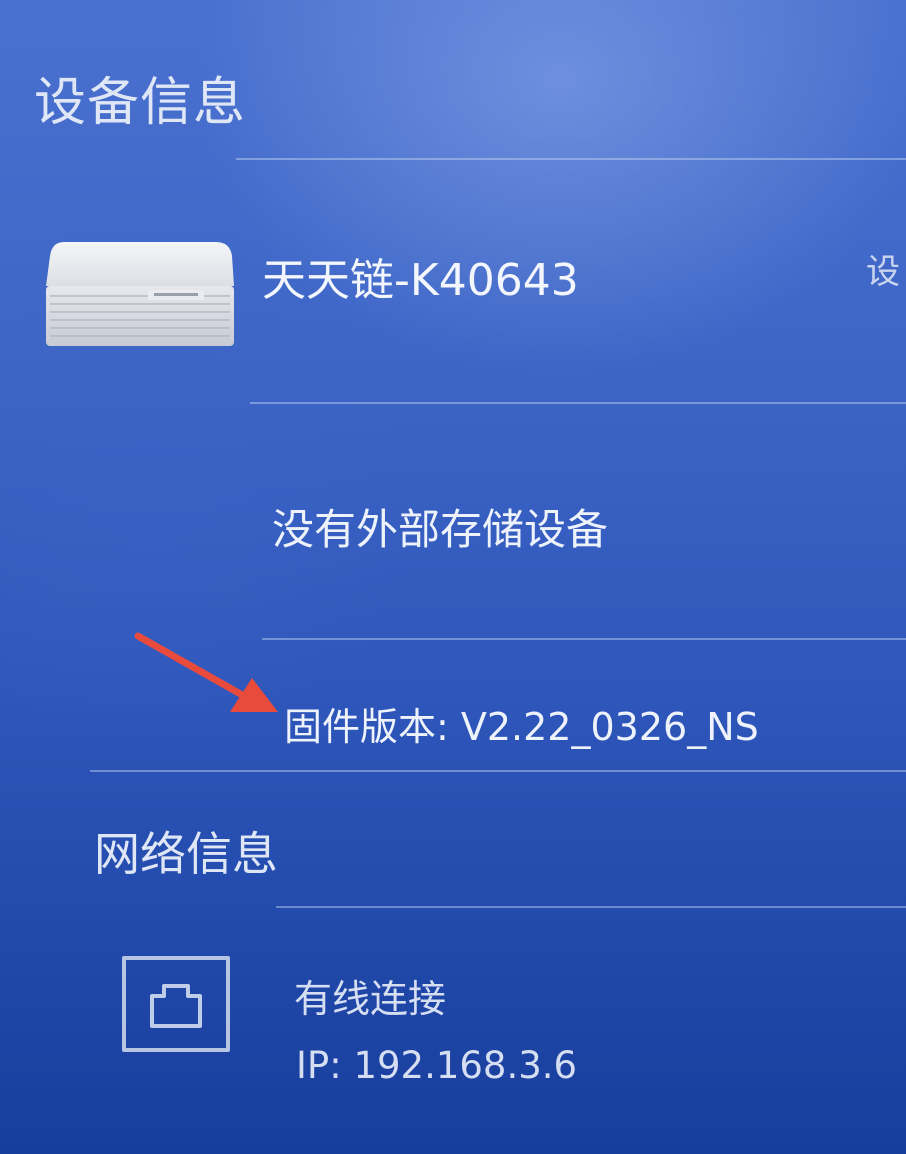  I want to click on device-name: 天天链-K40643, so click(420, 280).